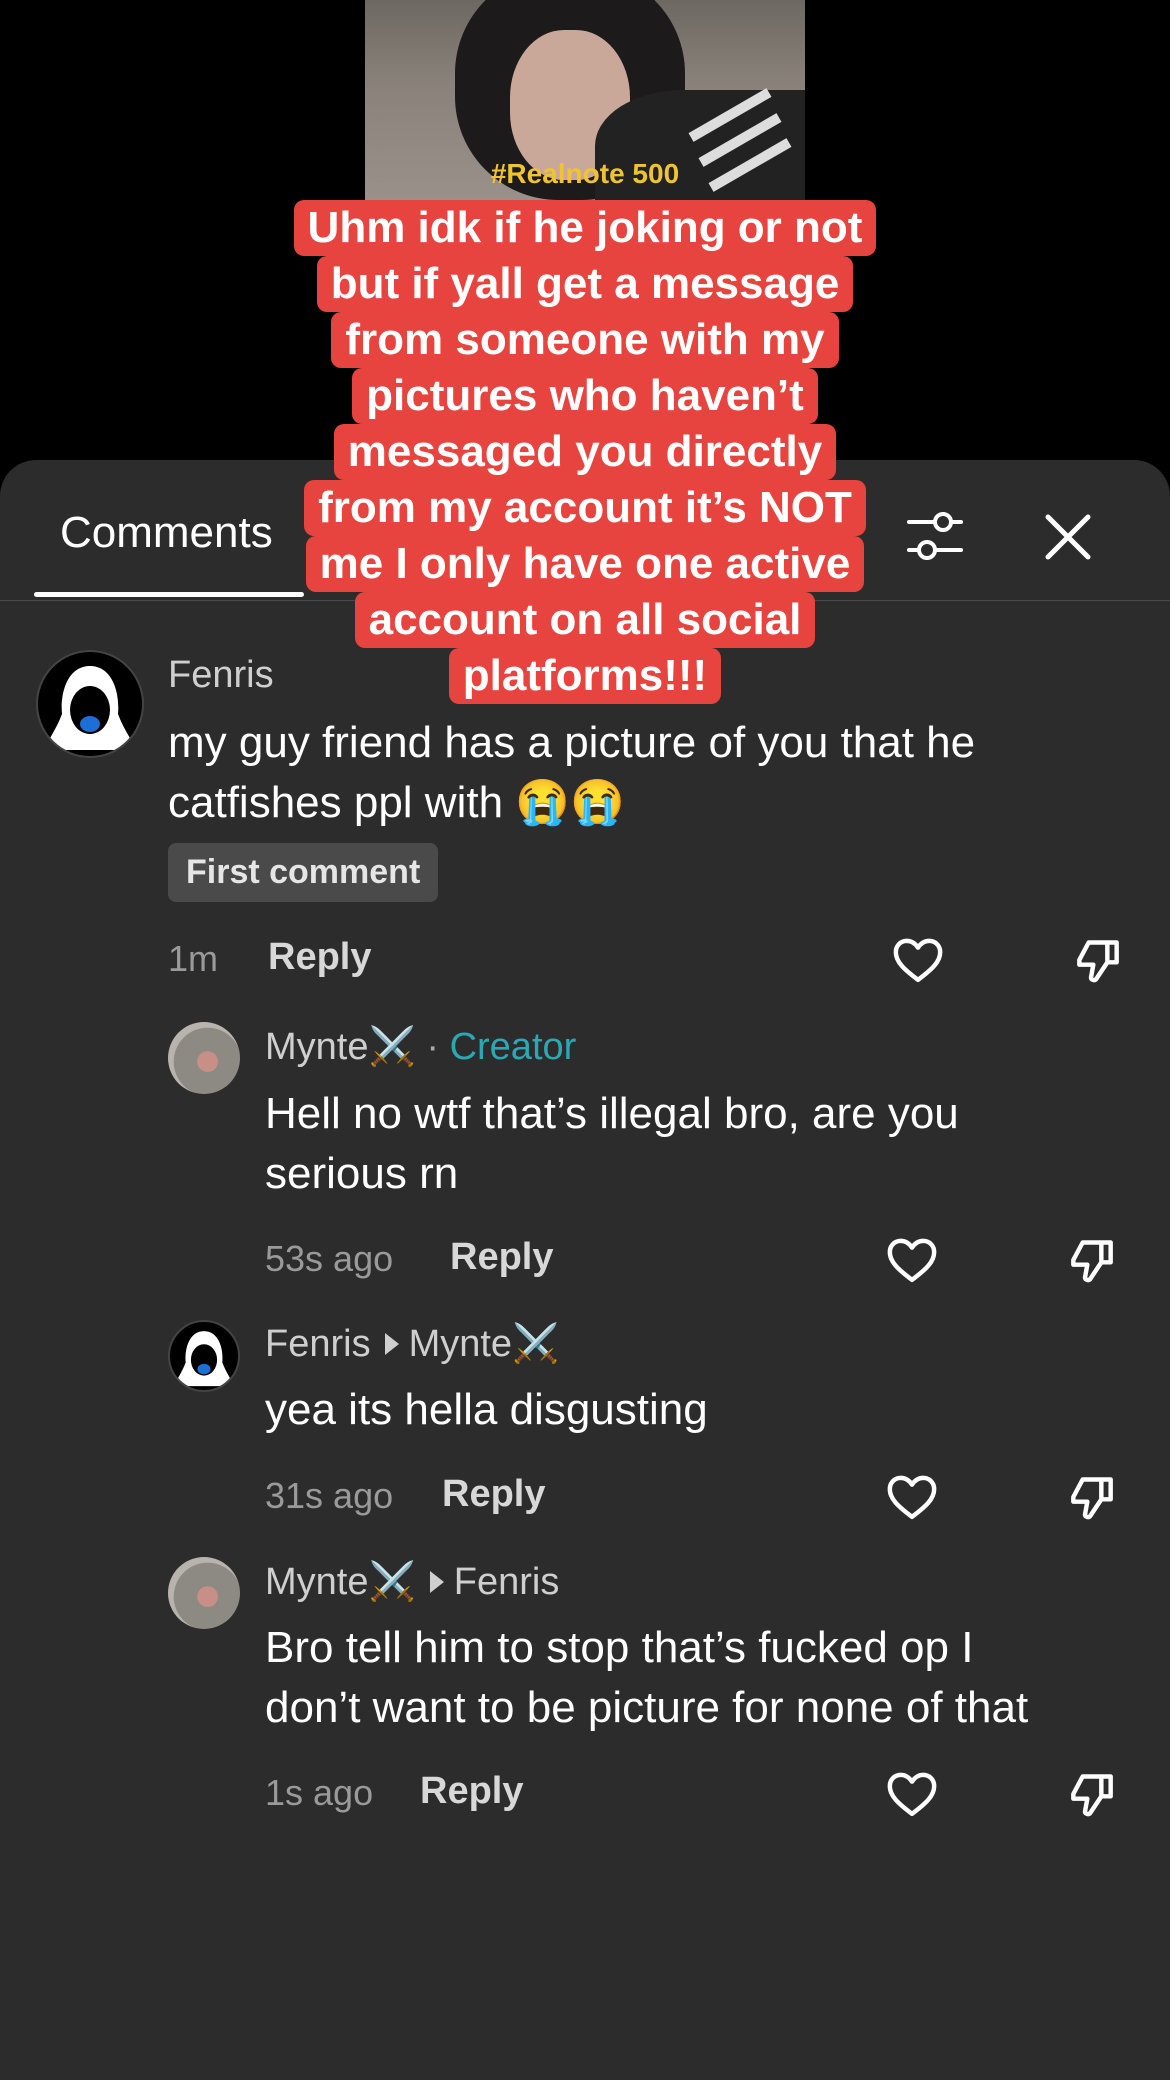  I want to click on comment-time: 1m, so click(193, 958).